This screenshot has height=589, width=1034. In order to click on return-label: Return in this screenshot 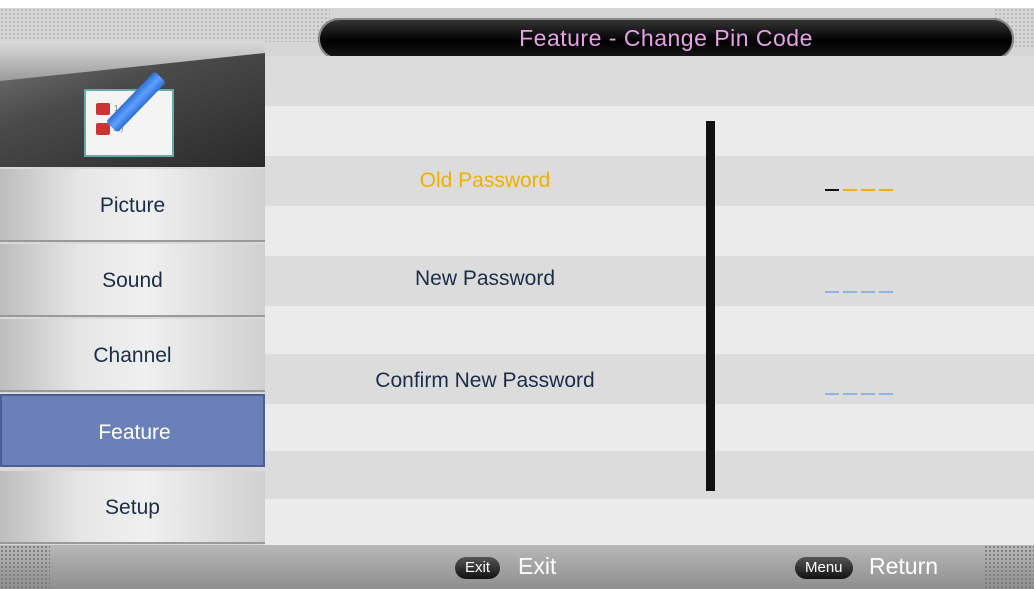, I will do `click(903, 566)`.